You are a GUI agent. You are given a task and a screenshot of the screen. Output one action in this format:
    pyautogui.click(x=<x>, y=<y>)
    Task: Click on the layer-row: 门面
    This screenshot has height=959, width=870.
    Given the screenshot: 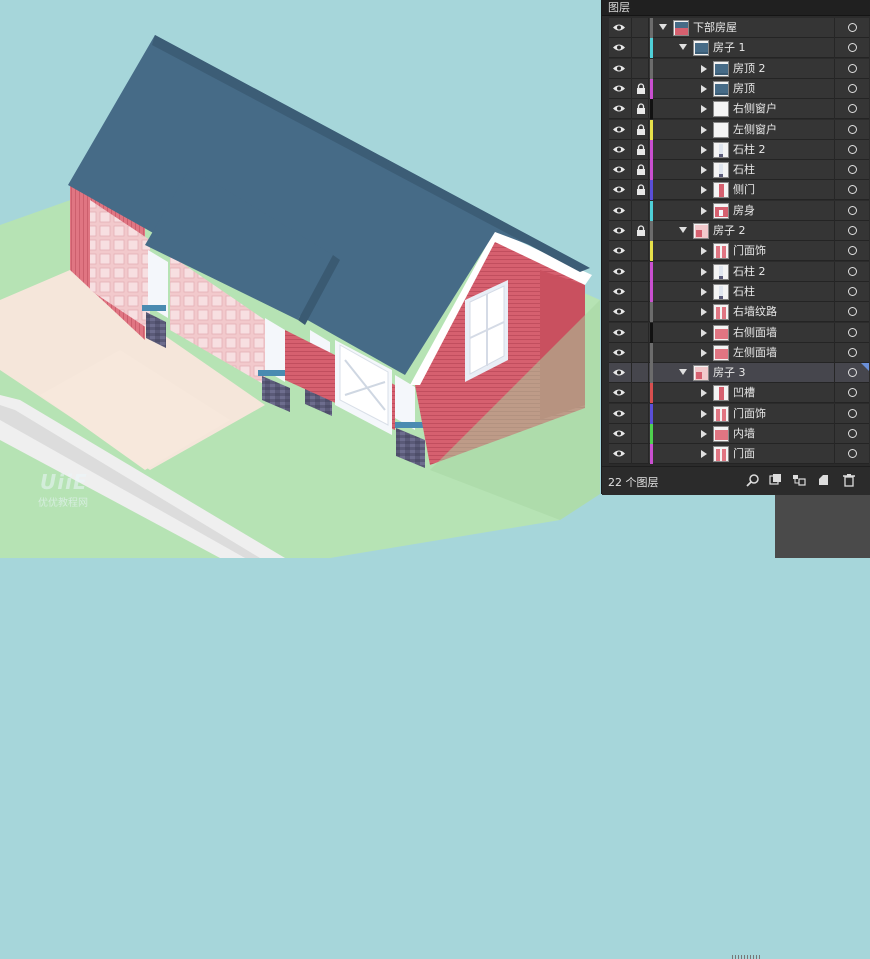 What is the action you would take?
    pyautogui.click(x=739, y=454)
    